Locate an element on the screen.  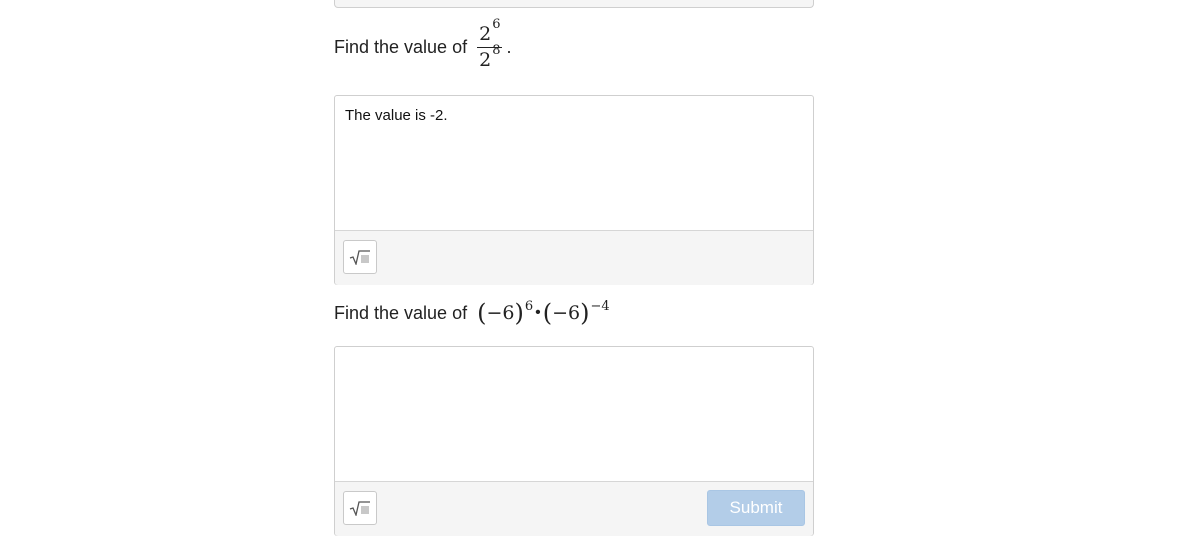
question-1-prompt: Find the value of is located at coordinates (401, 46).